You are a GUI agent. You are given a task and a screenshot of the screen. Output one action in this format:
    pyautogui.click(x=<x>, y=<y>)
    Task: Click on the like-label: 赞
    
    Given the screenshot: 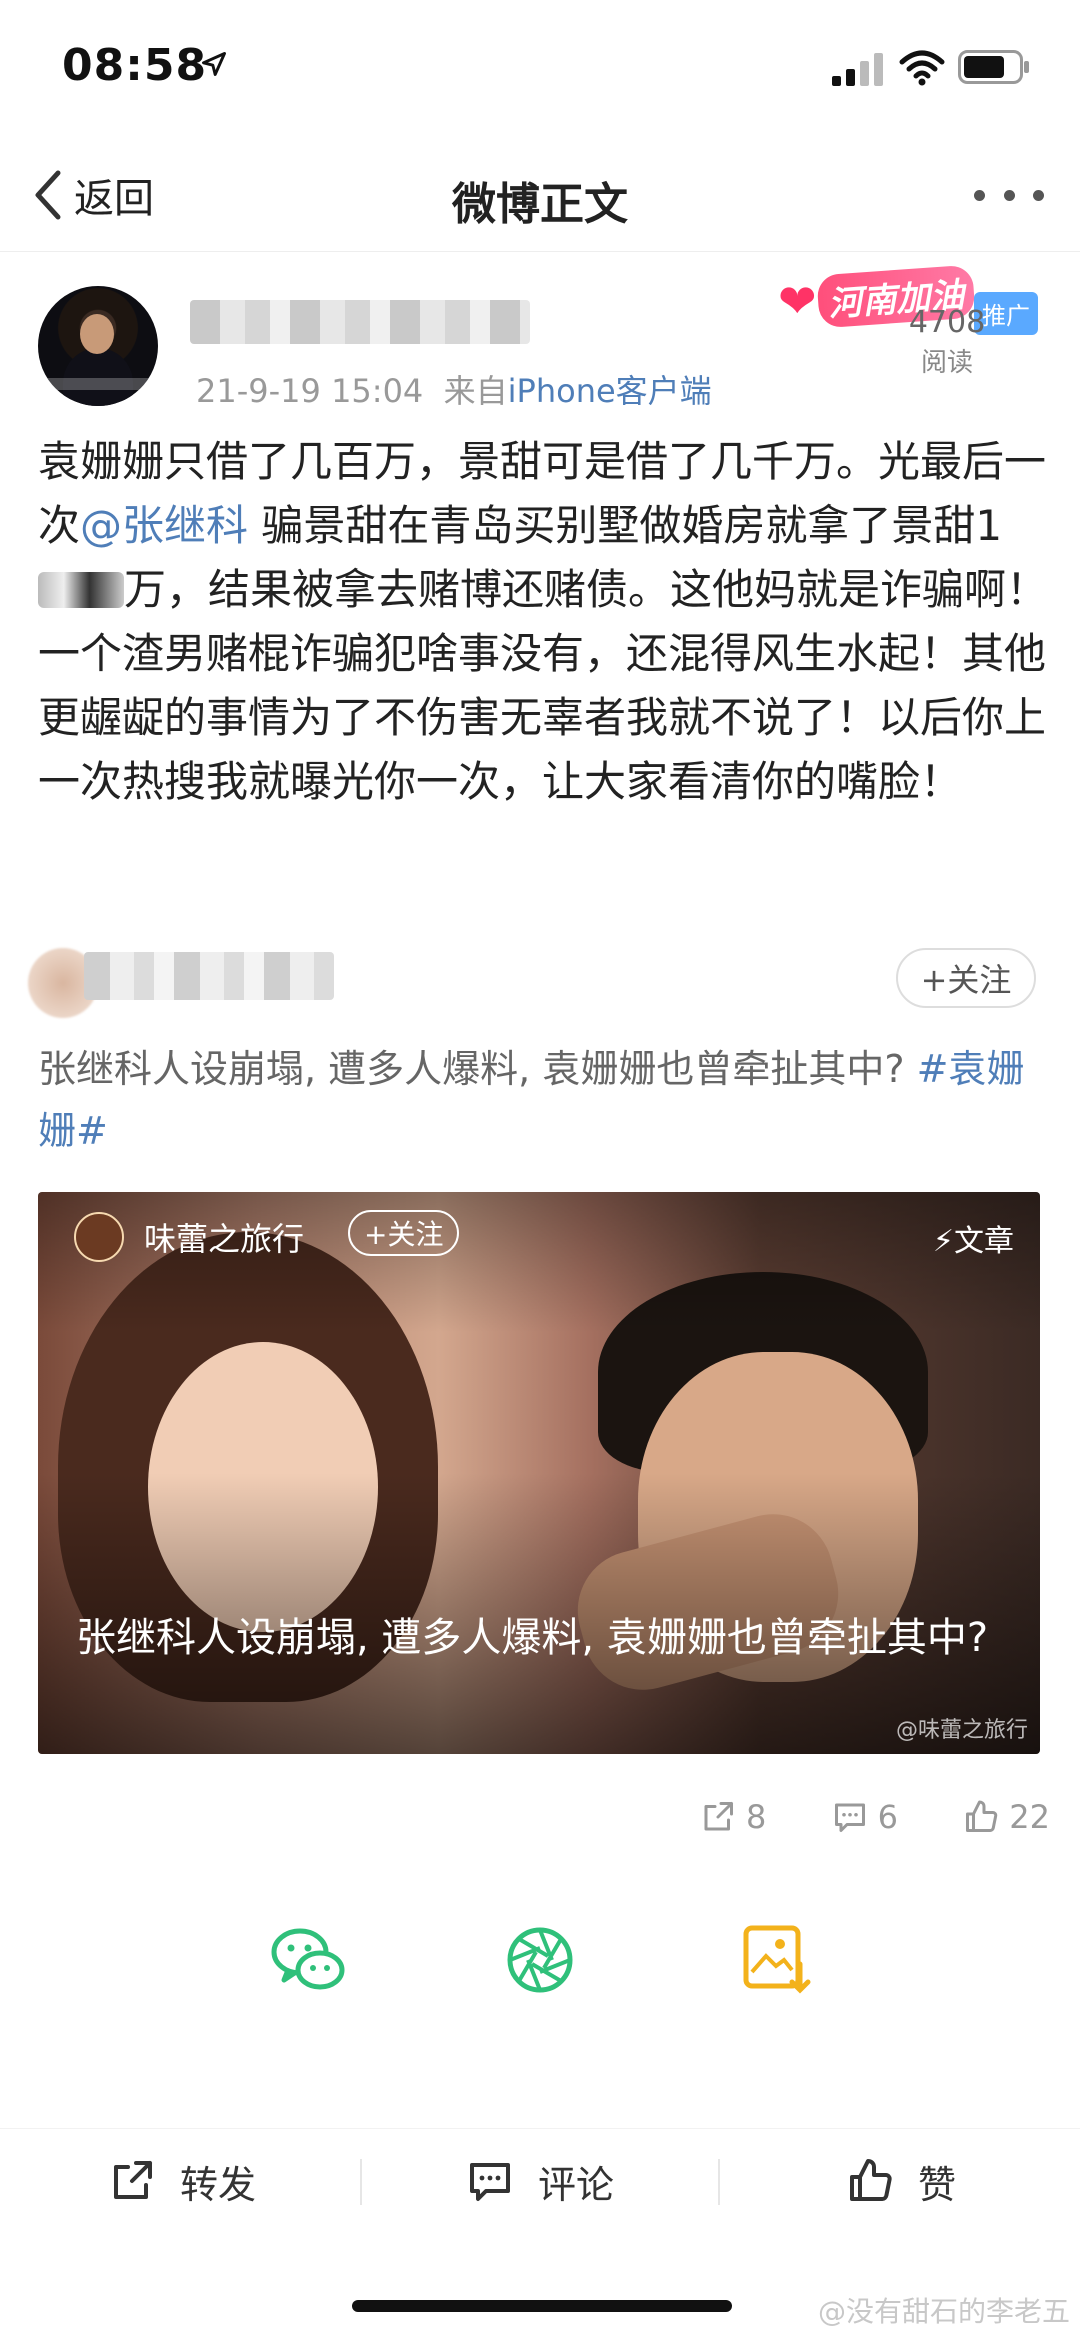 What is the action you would take?
    pyautogui.click(x=937, y=2184)
    